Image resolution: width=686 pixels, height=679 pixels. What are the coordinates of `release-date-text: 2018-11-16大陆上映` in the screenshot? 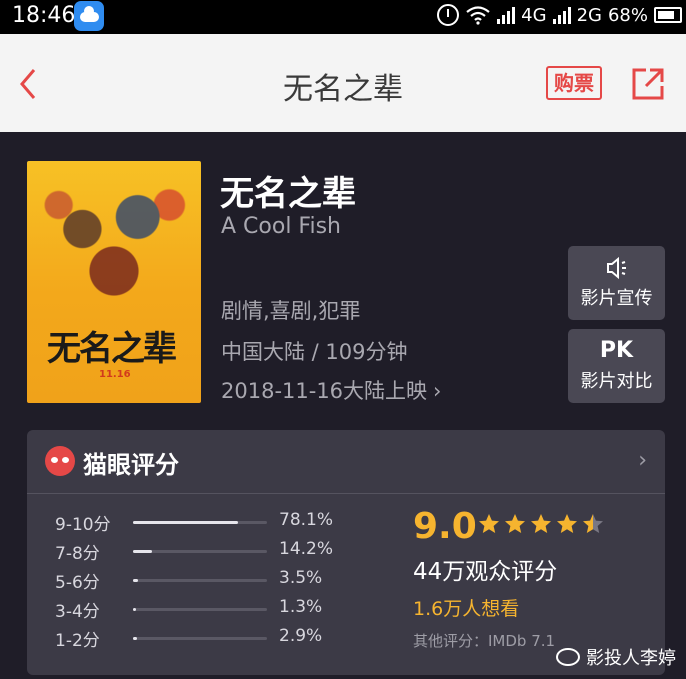 It's located at (324, 391).